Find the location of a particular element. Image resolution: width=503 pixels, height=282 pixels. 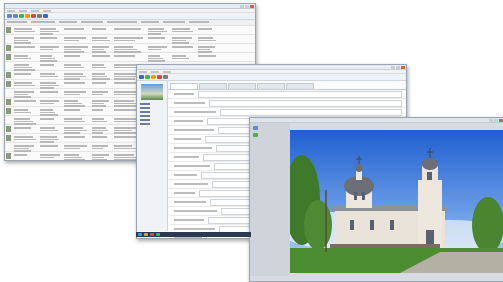

zoom-icon is located at coordinates (255, 128).